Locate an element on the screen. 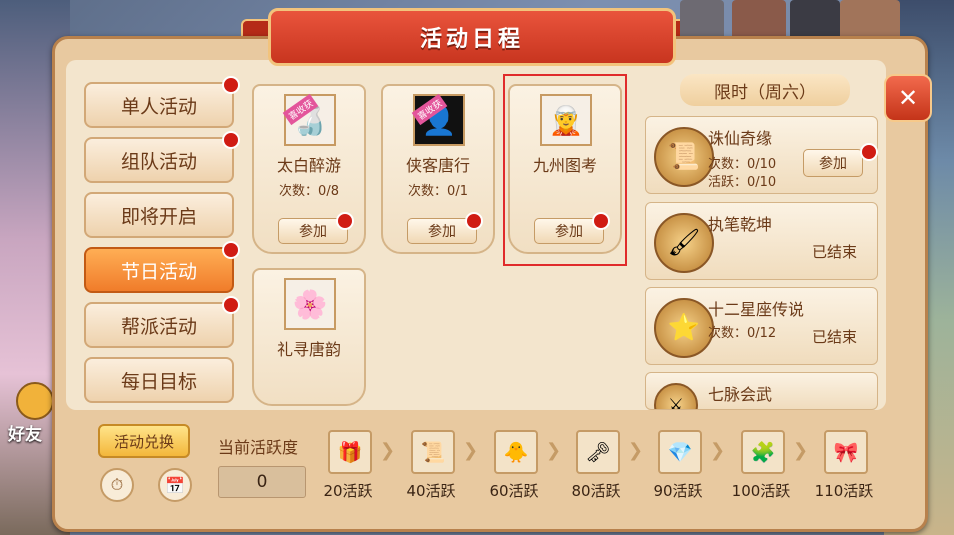  activity-name: 礼寻唐韵 is located at coordinates (308, 349).